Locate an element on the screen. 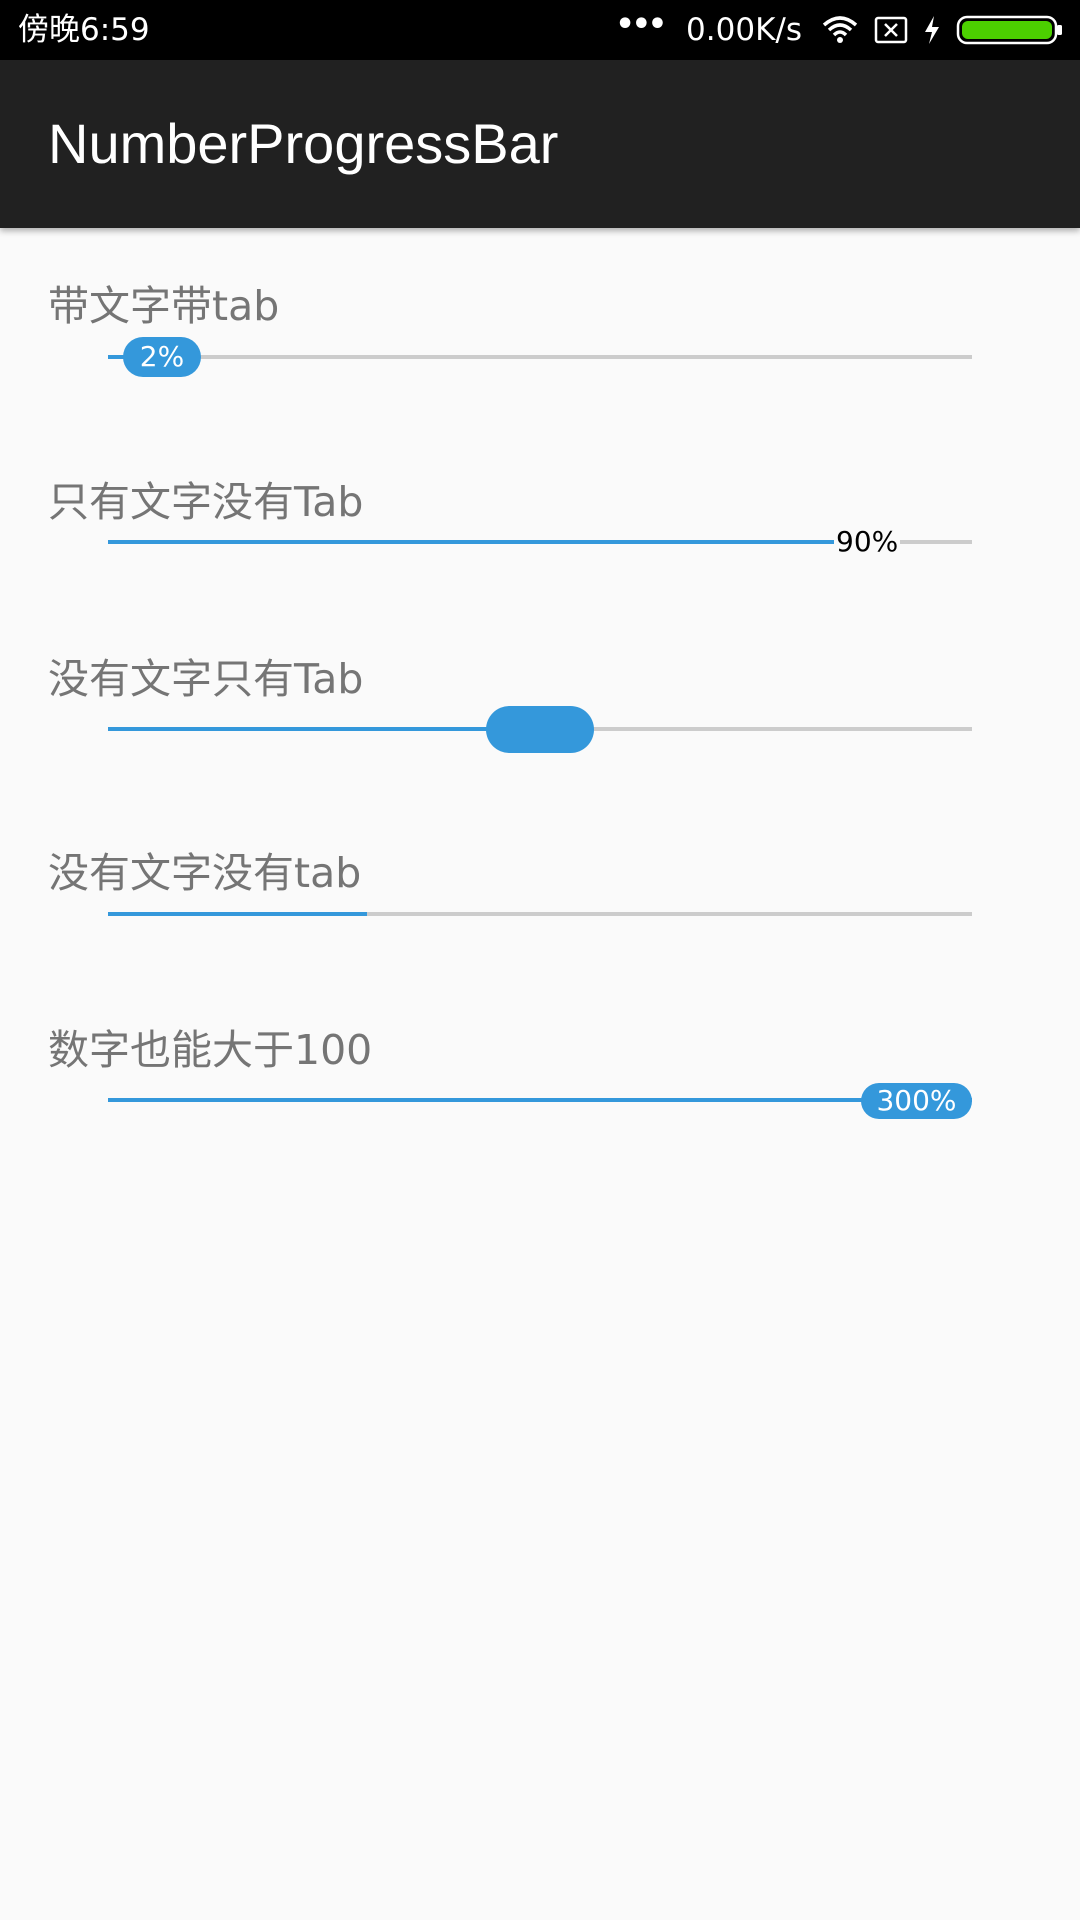  battery-icon is located at coordinates (1009, 30).